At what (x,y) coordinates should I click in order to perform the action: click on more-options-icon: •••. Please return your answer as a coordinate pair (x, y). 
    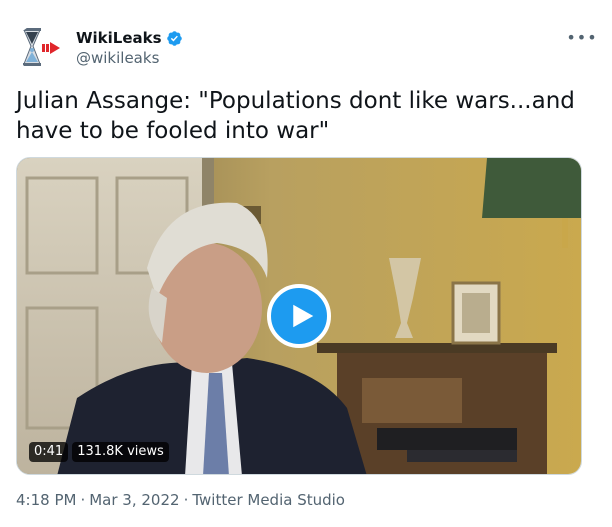
    Looking at the image, I should click on (582, 37).